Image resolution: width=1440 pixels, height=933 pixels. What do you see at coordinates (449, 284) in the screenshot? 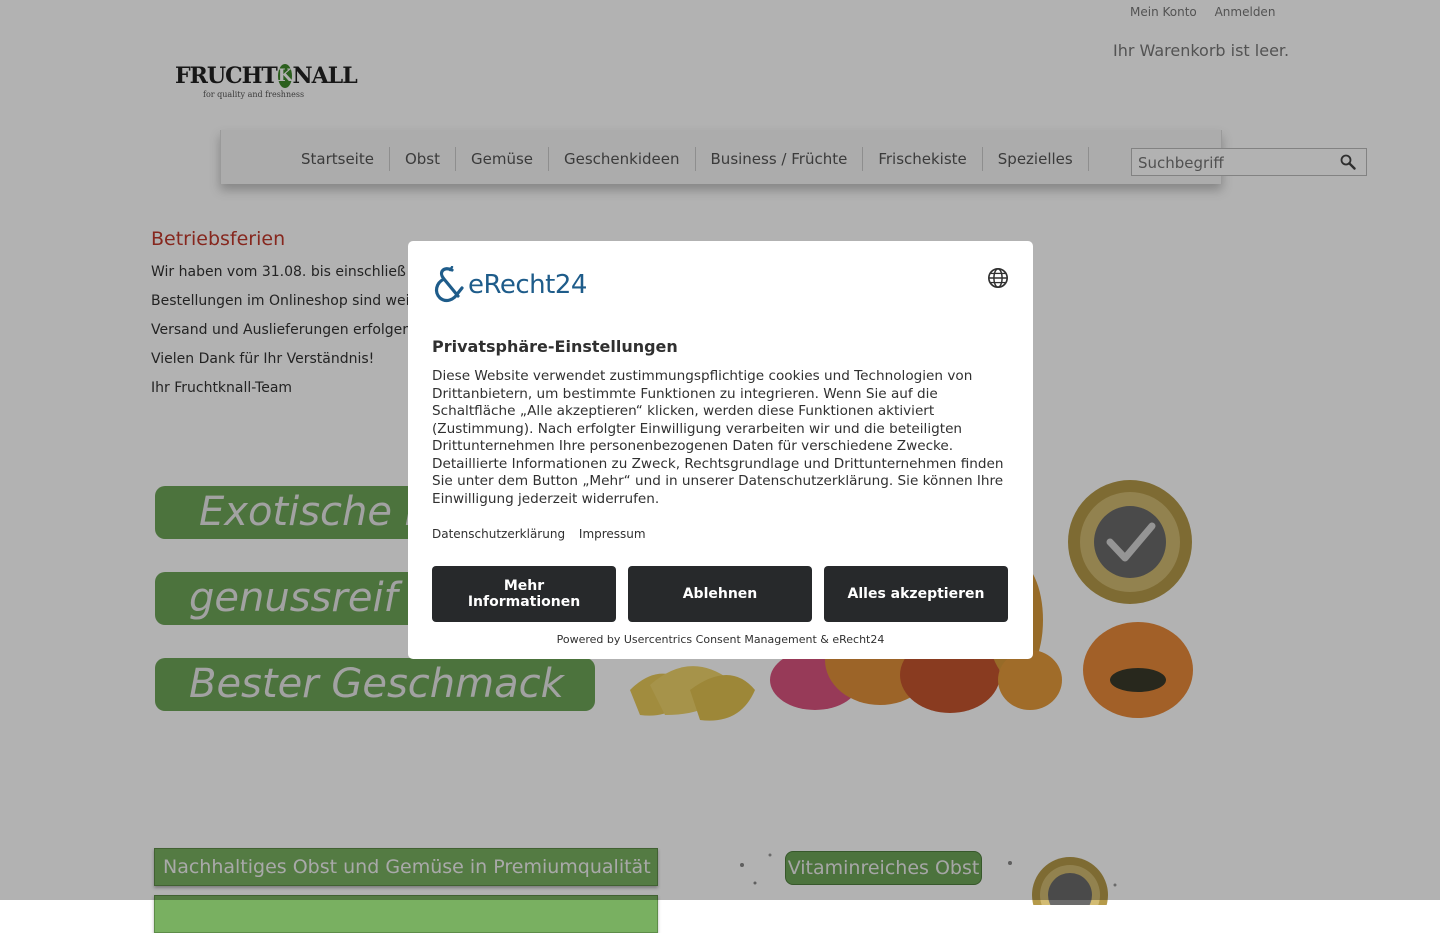
I see `erecht24-ampersand-icon` at bounding box center [449, 284].